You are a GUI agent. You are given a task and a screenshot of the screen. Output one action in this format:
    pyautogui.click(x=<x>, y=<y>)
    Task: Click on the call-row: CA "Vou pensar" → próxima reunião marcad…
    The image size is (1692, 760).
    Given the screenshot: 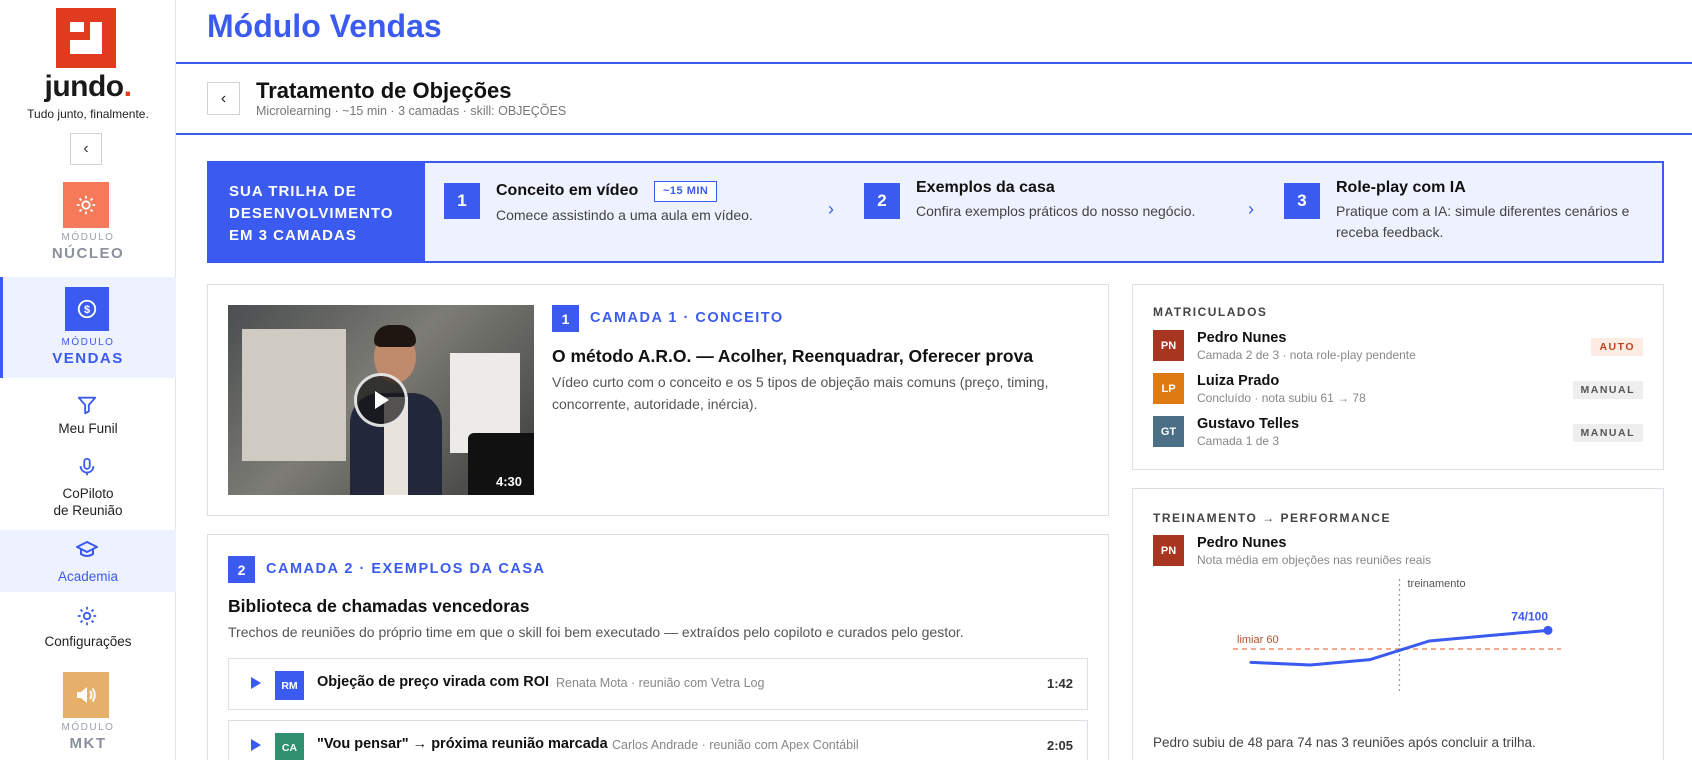 What is the action you would take?
    pyautogui.click(x=658, y=740)
    